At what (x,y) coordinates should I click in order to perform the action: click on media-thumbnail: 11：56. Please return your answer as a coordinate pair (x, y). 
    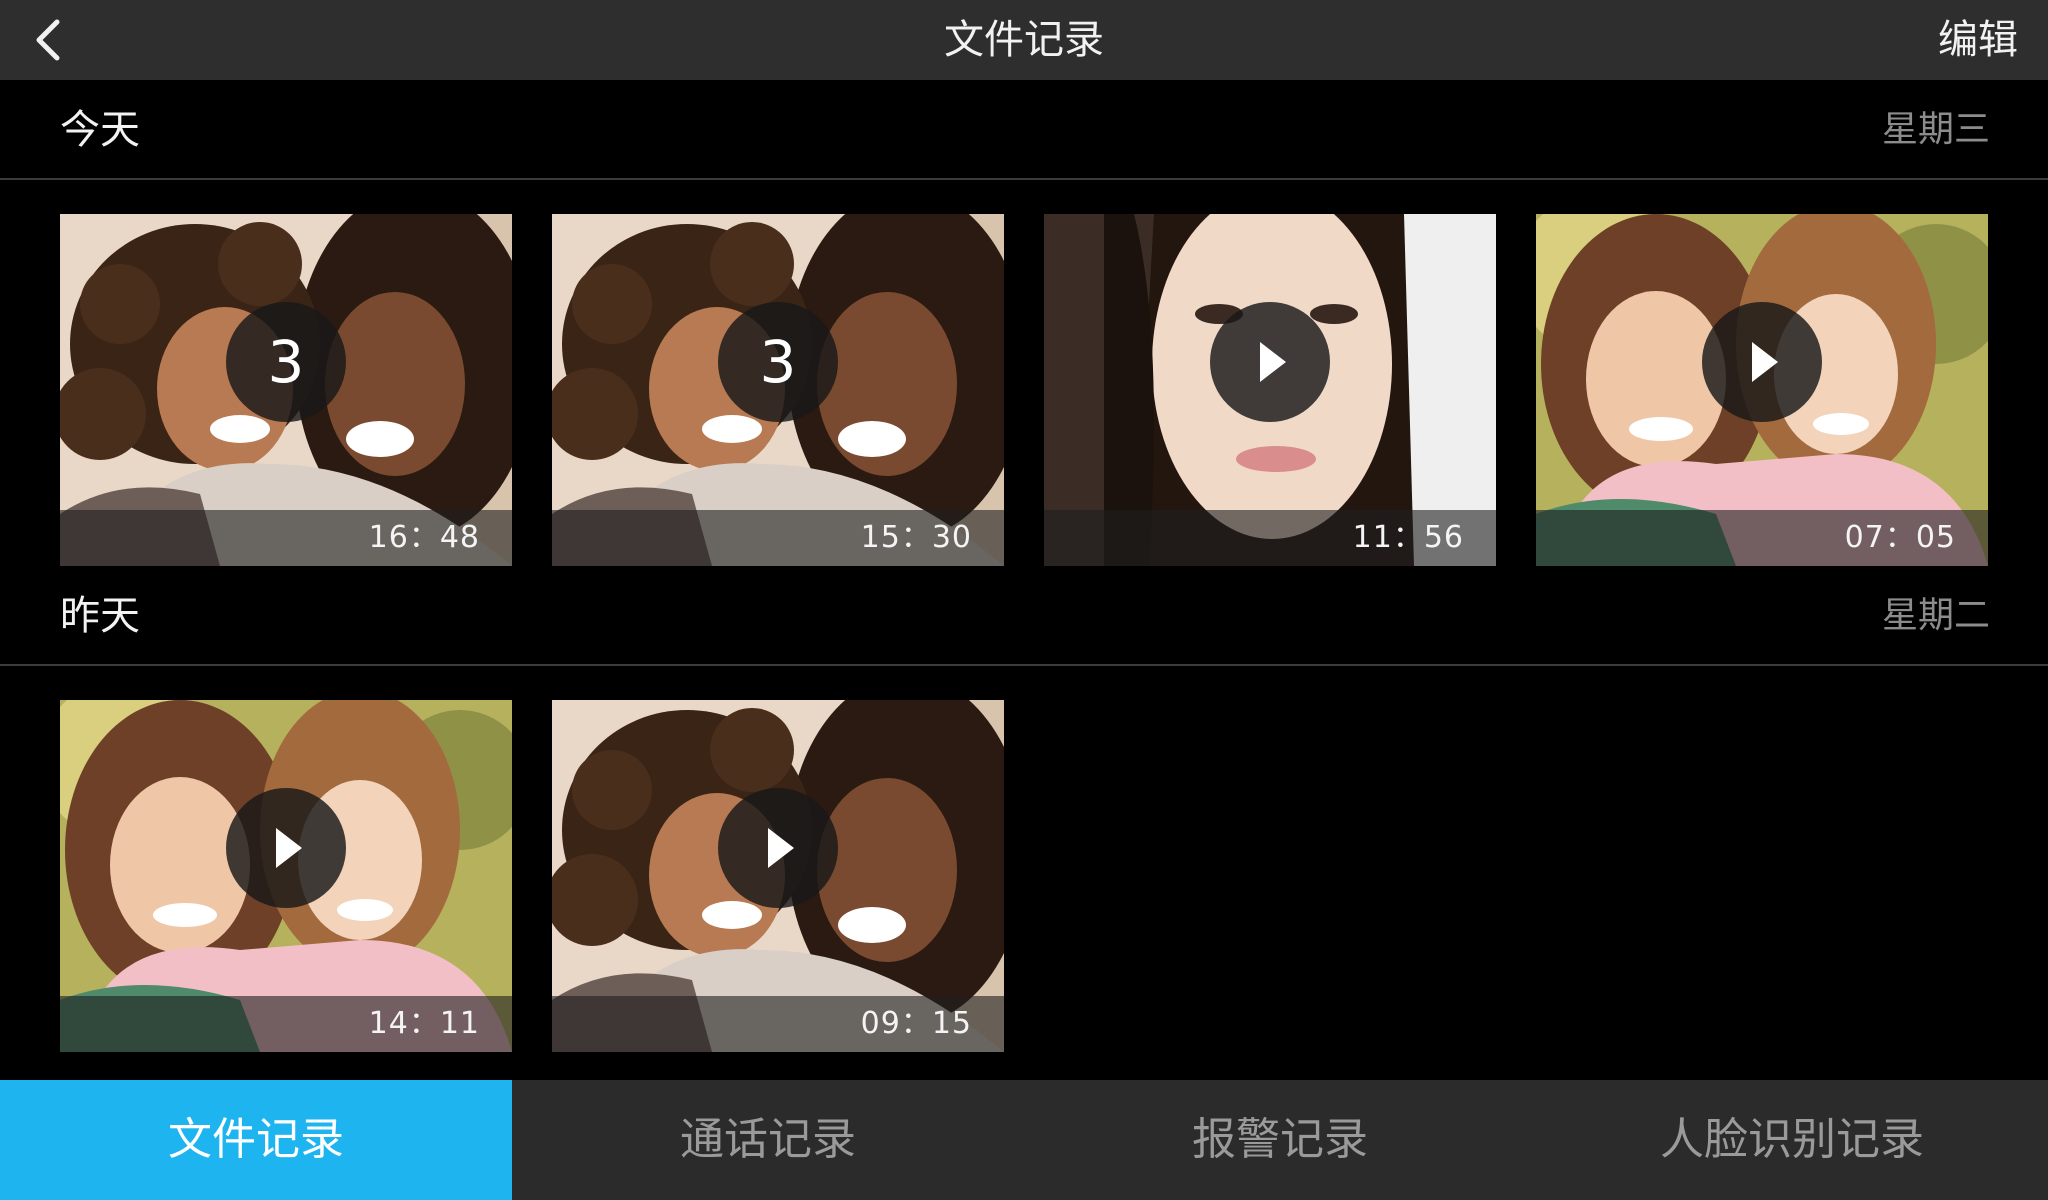
    Looking at the image, I should click on (1270, 390).